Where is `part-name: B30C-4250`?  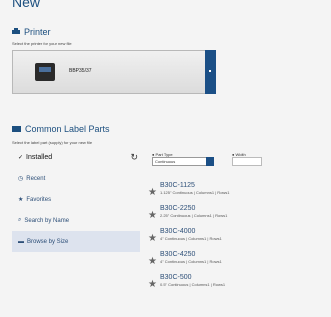 part-name: B30C-4250 is located at coordinates (178, 254).